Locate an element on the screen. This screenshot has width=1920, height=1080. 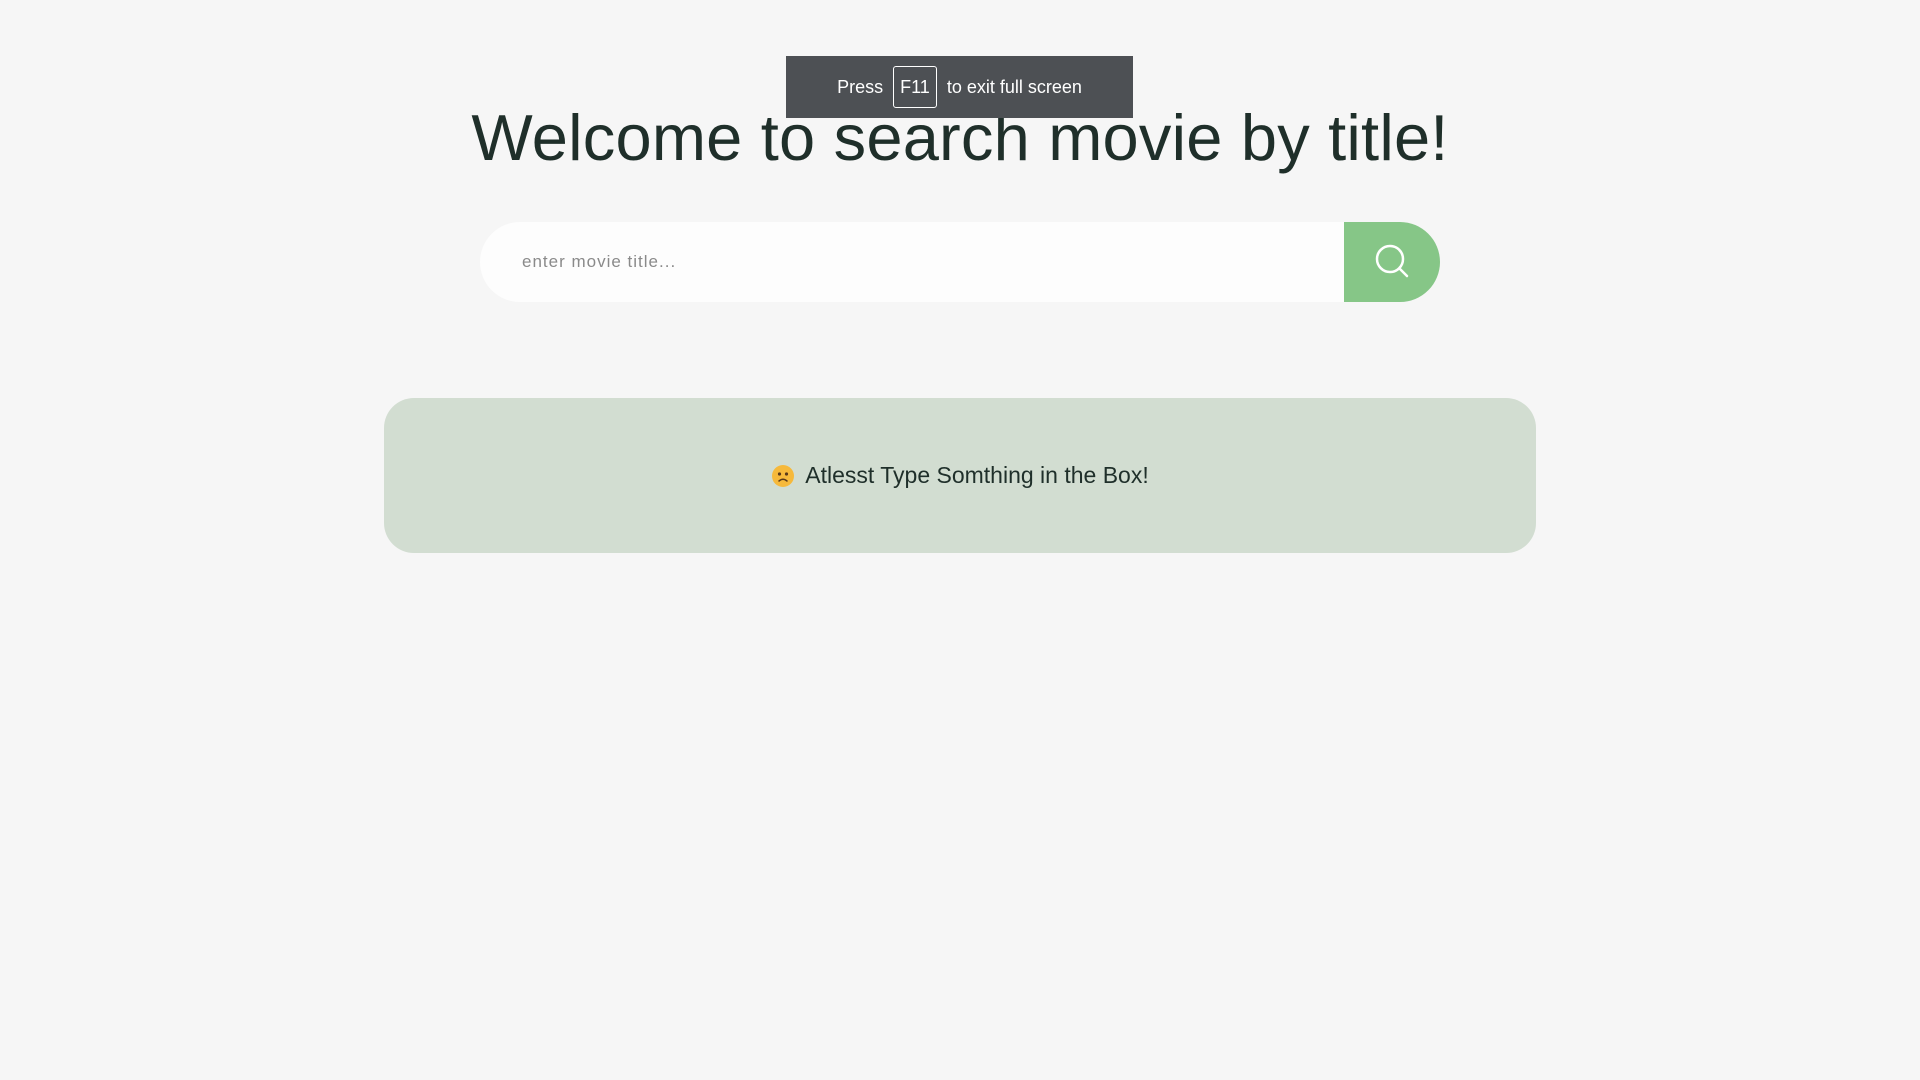
message-text: Atlesst Type Somthing in the Box! is located at coordinates (977, 475).